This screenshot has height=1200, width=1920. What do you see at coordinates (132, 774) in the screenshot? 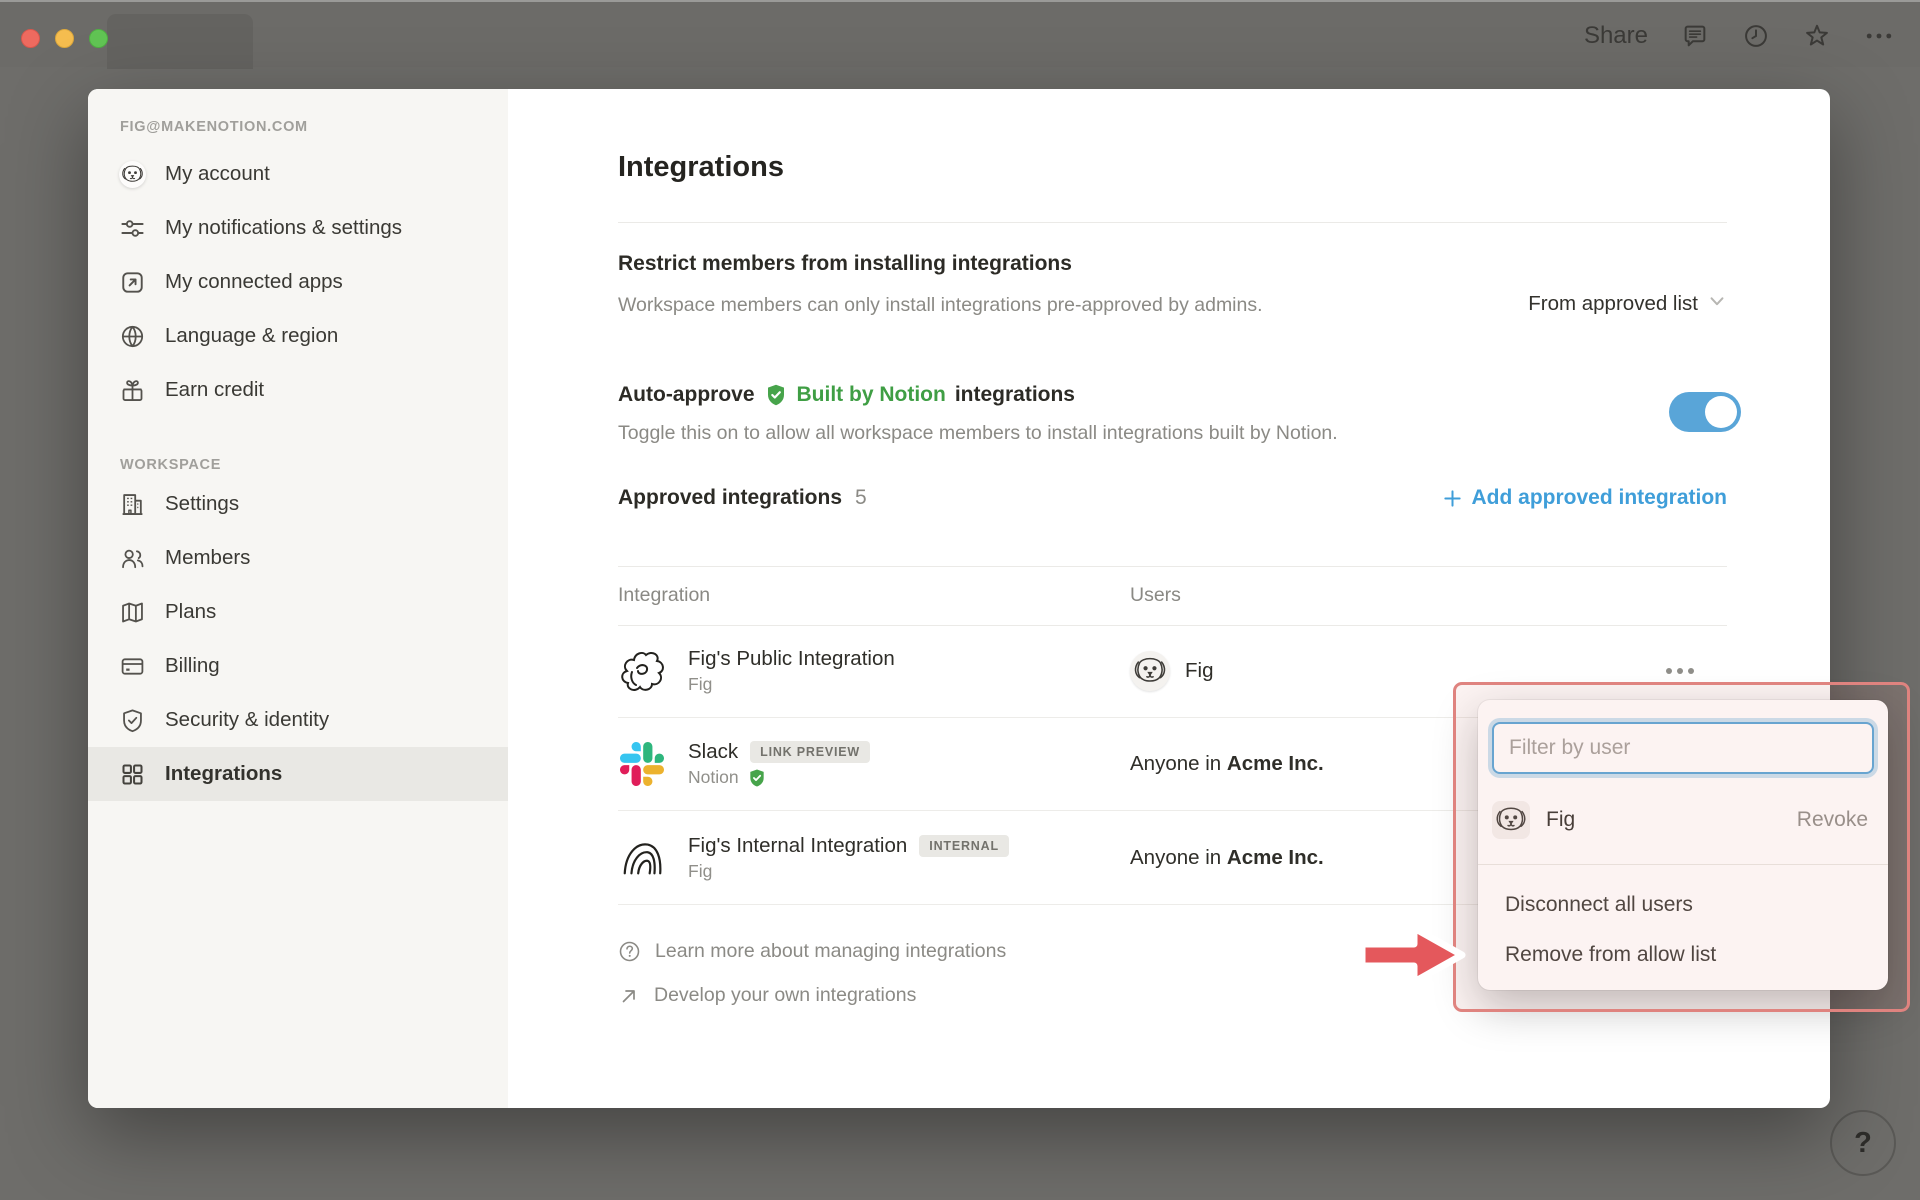
I see `grid-icon` at bounding box center [132, 774].